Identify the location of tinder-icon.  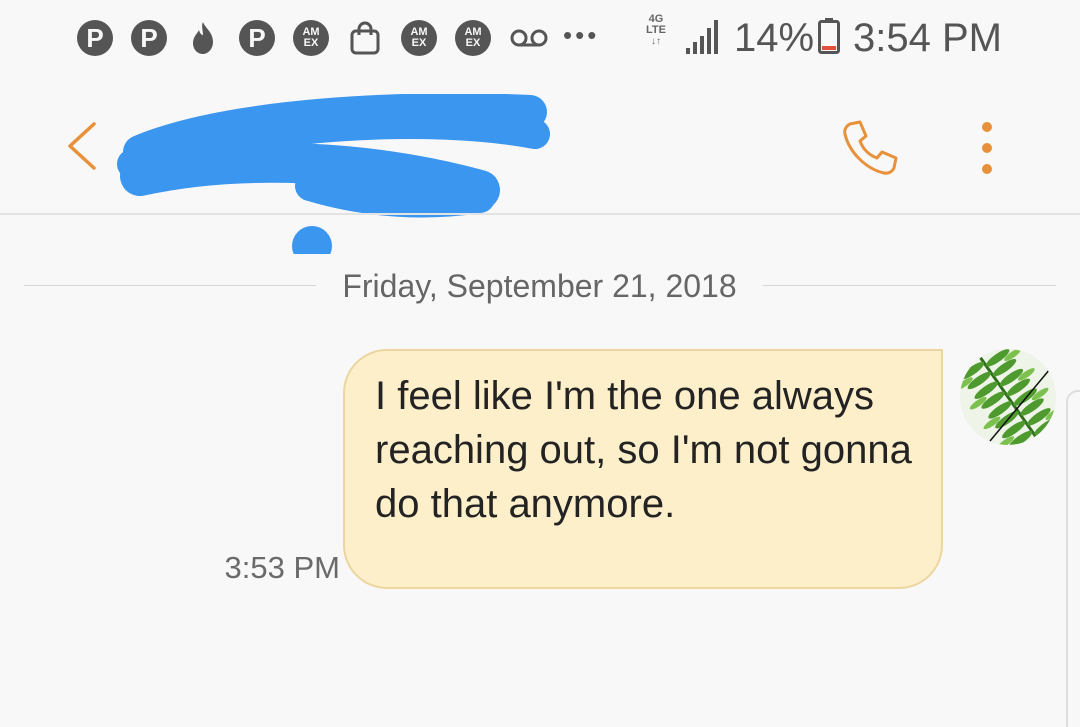
(203, 38).